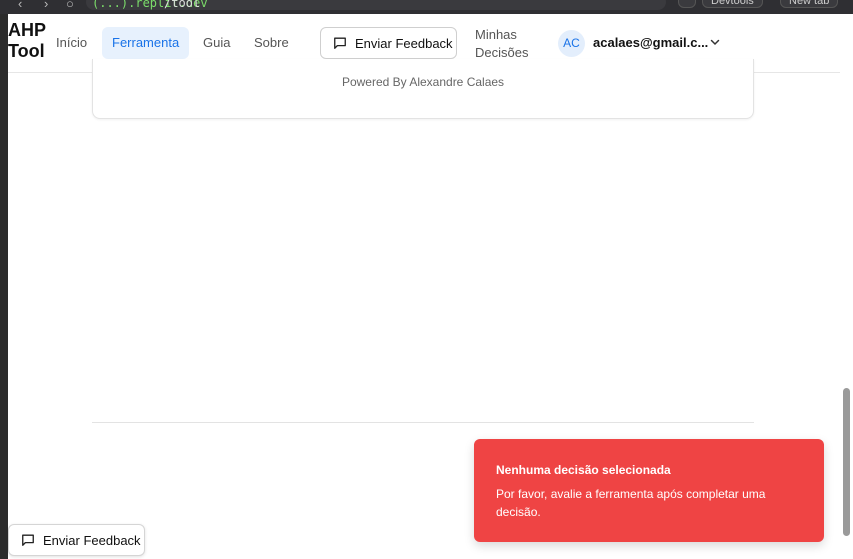 This screenshot has height=559, width=853. Describe the element at coordinates (423, 422) in the screenshot. I see `footer-divider` at that location.